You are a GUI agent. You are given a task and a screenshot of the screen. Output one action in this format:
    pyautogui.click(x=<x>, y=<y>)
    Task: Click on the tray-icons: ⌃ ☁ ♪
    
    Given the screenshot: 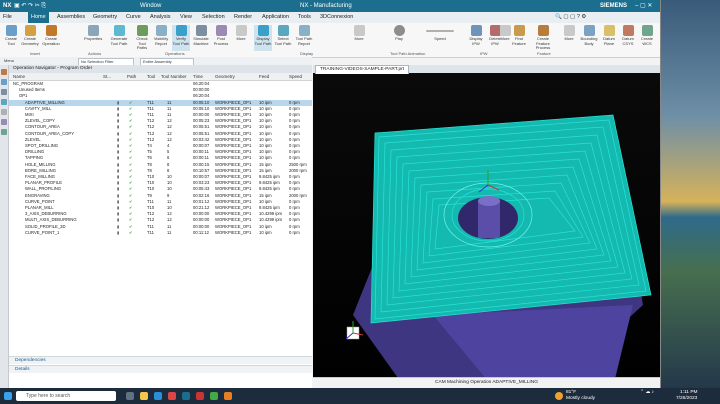 What is the action you would take?
    pyautogui.click(x=647, y=392)
    